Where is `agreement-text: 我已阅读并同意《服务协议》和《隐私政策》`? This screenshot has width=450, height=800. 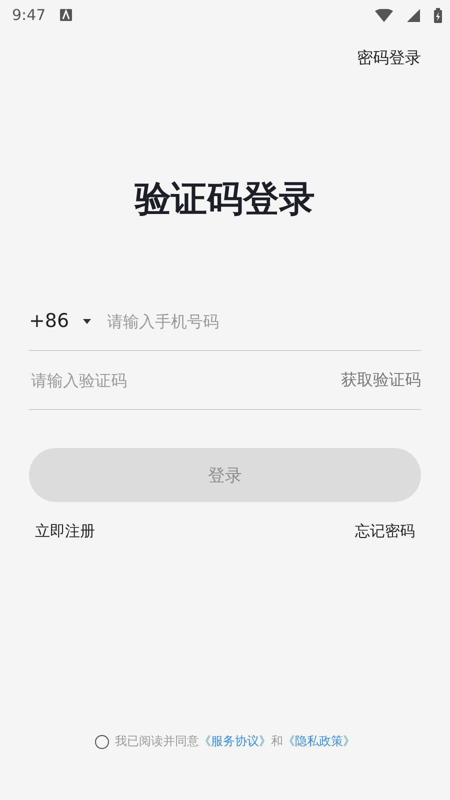 agreement-text: 我已阅读并同意《服务协议》和《隐私政策》 is located at coordinates (235, 741).